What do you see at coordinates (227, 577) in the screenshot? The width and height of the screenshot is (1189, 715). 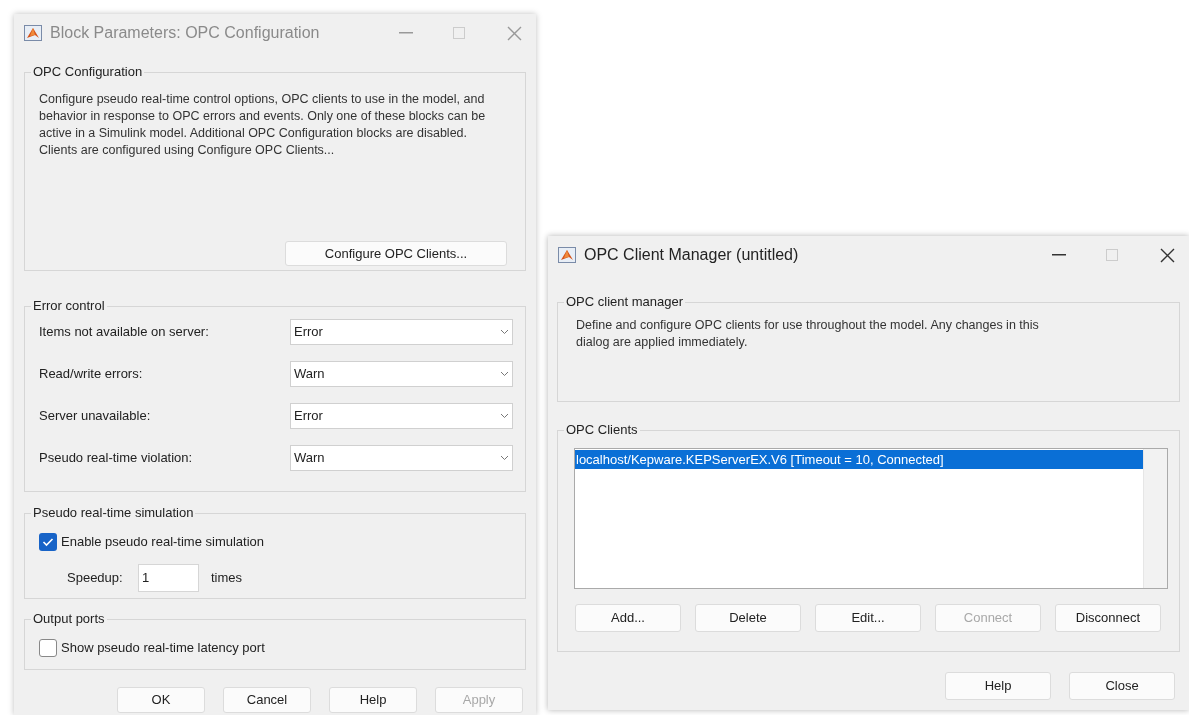 I see `unit-label: times` at bounding box center [227, 577].